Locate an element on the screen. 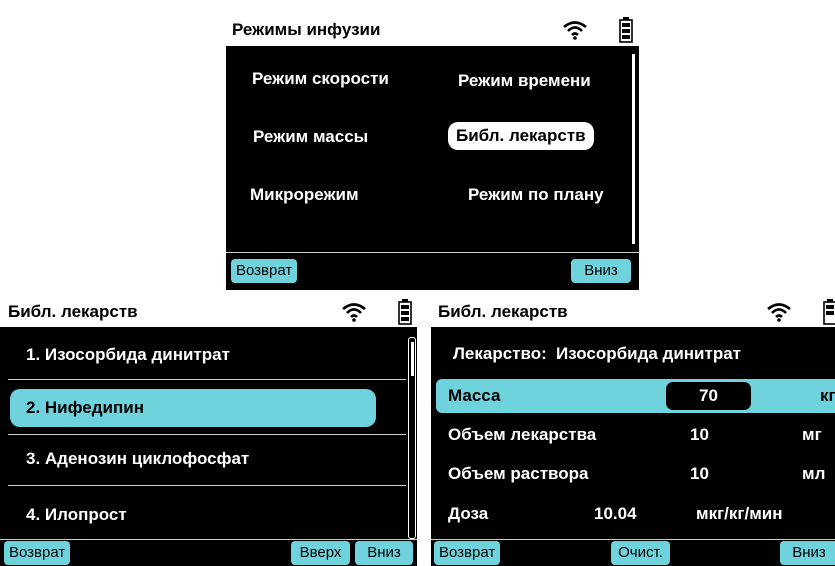 The image size is (835, 566). drug-name: Изосорбида динитрат is located at coordinates (648, 353).